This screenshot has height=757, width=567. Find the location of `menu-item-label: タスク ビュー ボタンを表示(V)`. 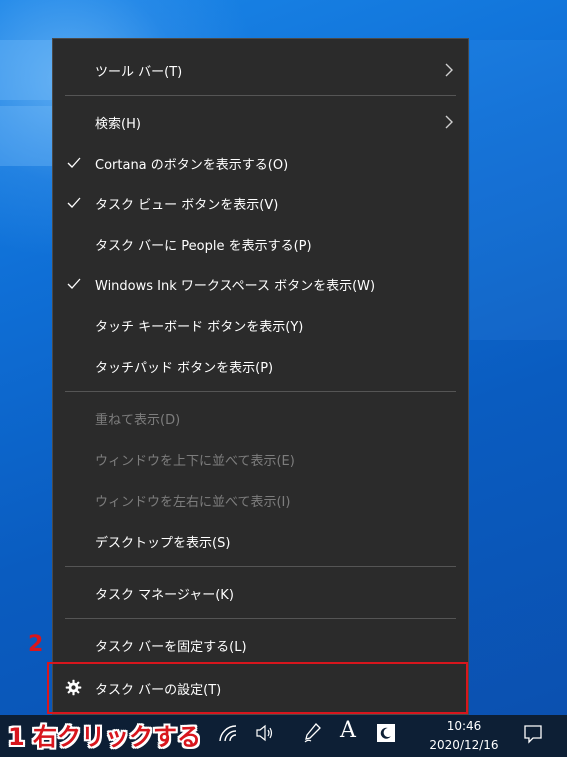

menu-item-label: タスク ビュー ボタンを表示(V) is located at coordinates (187, 205).